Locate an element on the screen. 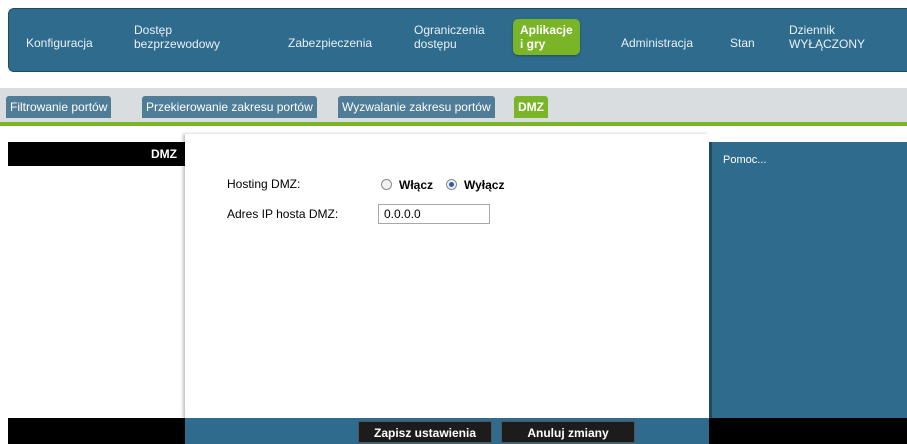 The height and width of the screenshot is (444, 907). nav-item-dostep-bezprzewodowy: Dostęp bezprzewodowy is located at coordinates (177, 37).